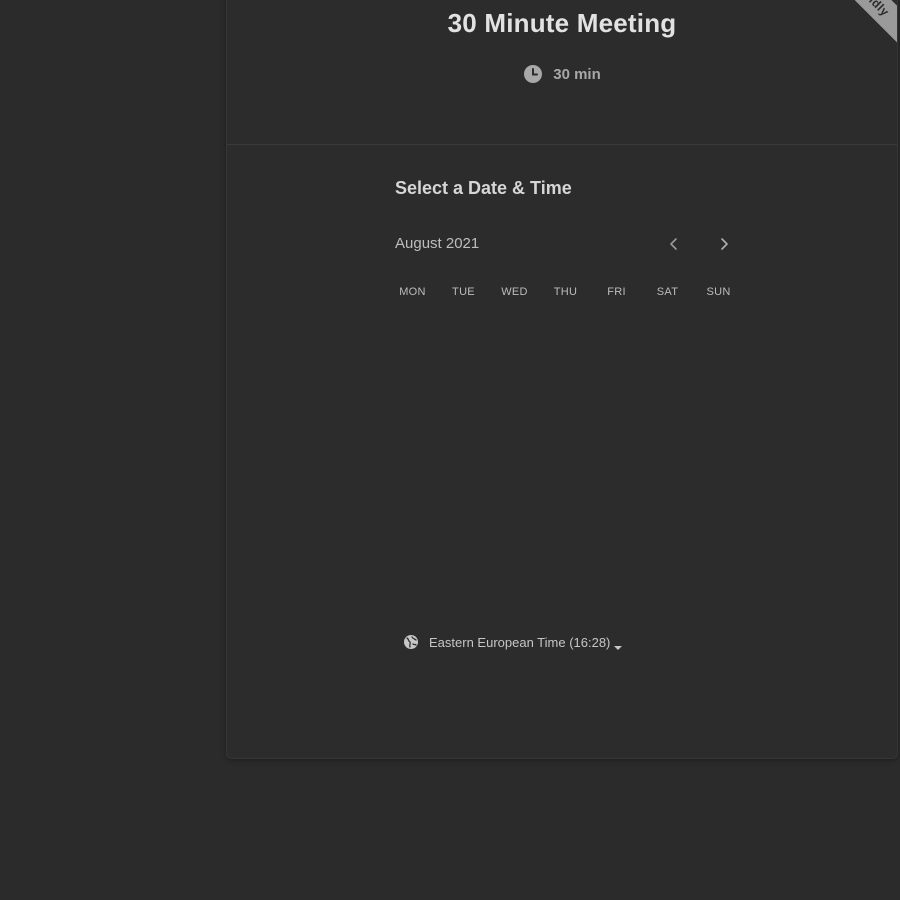 The width and height of the screenshot is (900, 900). I want to click on timezone-label: Eastern European Time (16:28), so click(520, 642).